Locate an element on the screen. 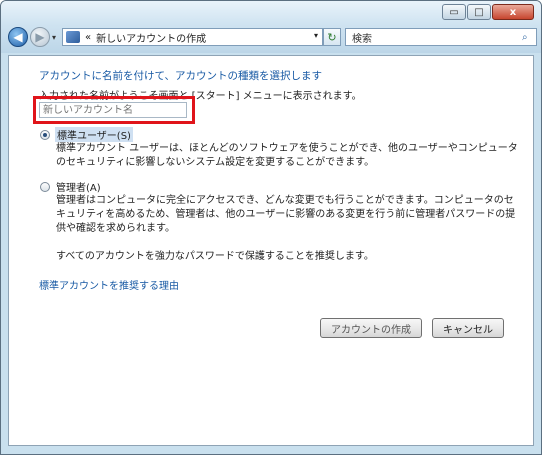  standard-user-desc-2: のセキュリティに影響しないシステム設定を変更することができます。 is located at coordinates (215, 162).